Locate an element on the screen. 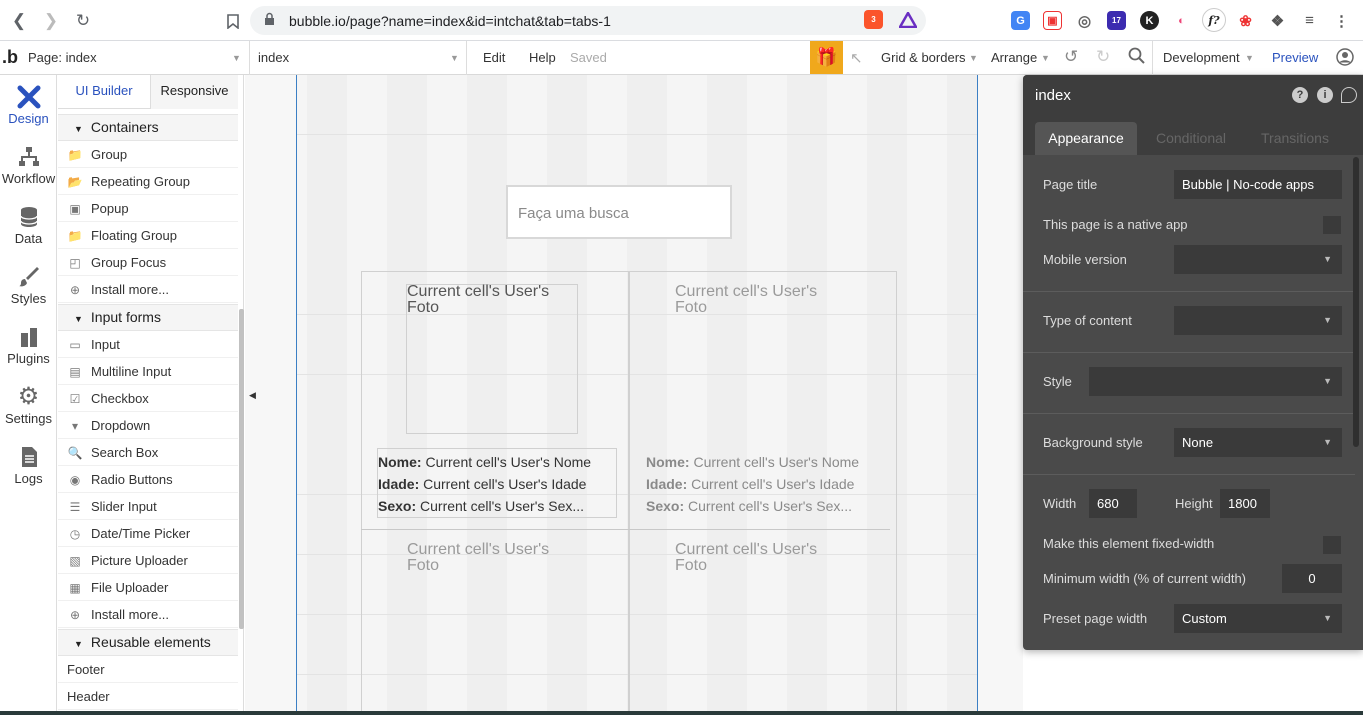 This screenshot has width=1363, height=715. sidebar-label: Plugins is located at coordinates (28, 358).